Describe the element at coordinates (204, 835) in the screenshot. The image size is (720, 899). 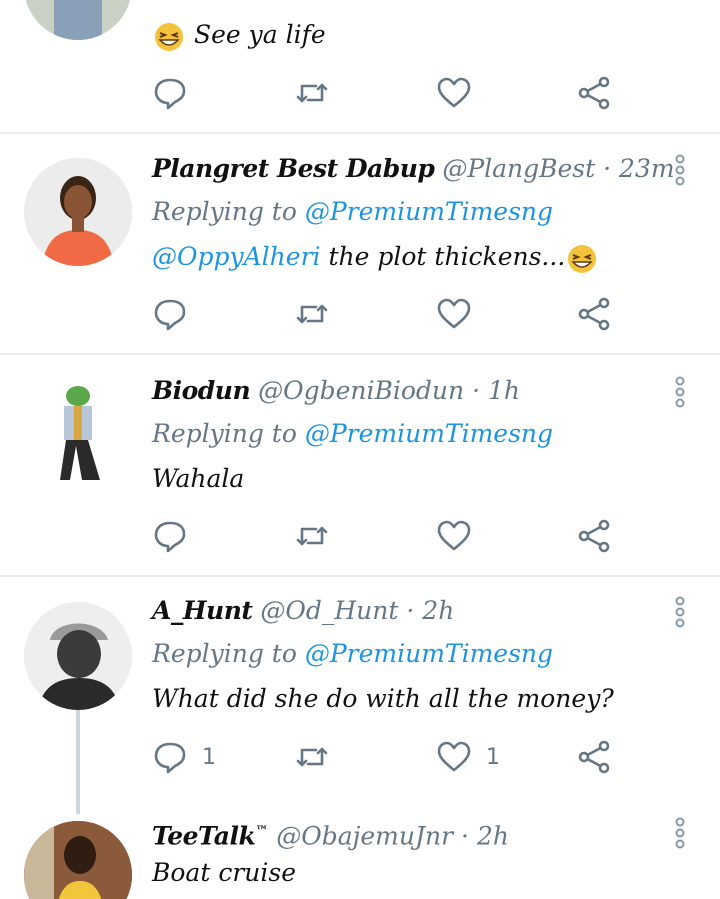
I see `display-name: TeeTalk` at that location.